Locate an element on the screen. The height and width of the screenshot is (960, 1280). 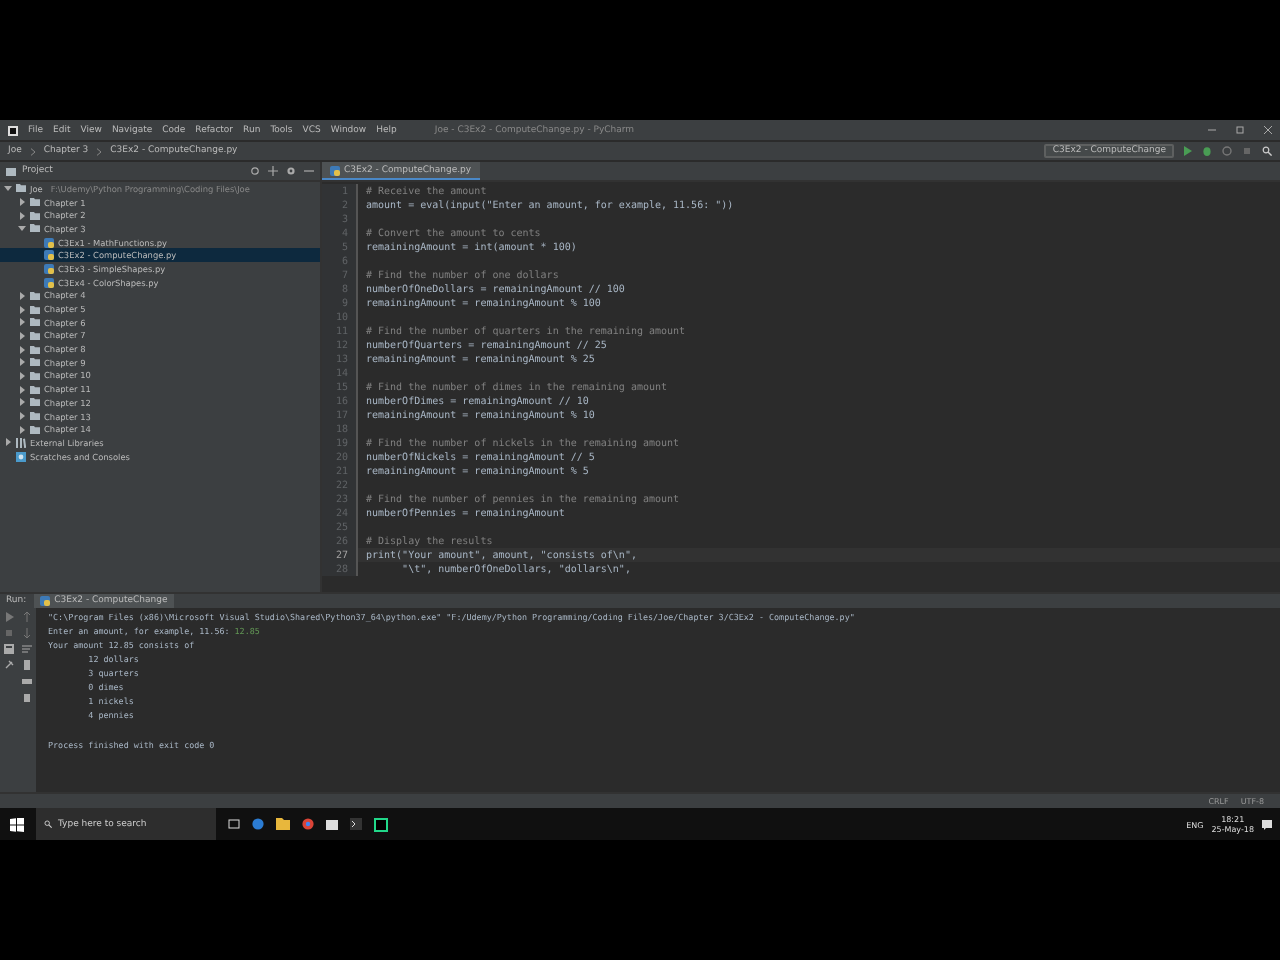
notification-icon is located at coordinates (1267, 824).